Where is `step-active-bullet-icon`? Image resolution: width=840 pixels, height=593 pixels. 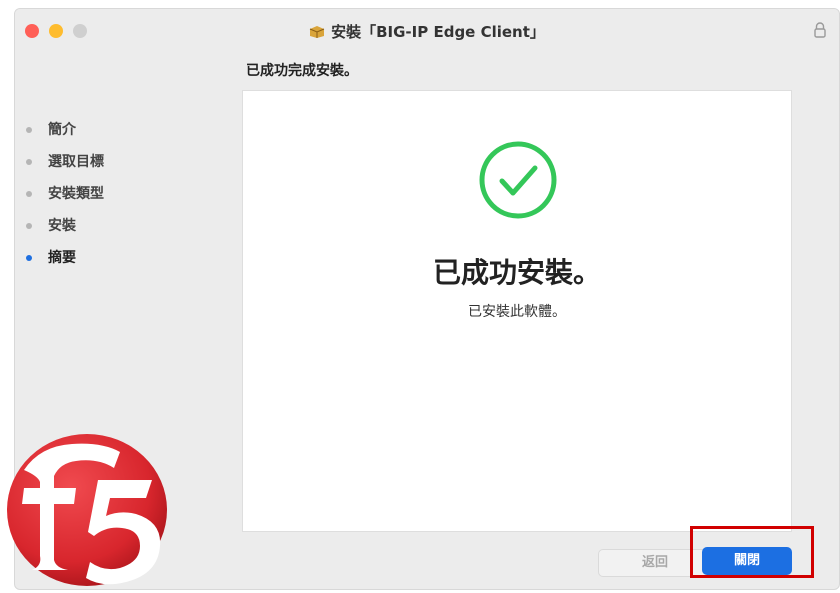
step-active-bullet-icon is located at coordinates (29, 258).